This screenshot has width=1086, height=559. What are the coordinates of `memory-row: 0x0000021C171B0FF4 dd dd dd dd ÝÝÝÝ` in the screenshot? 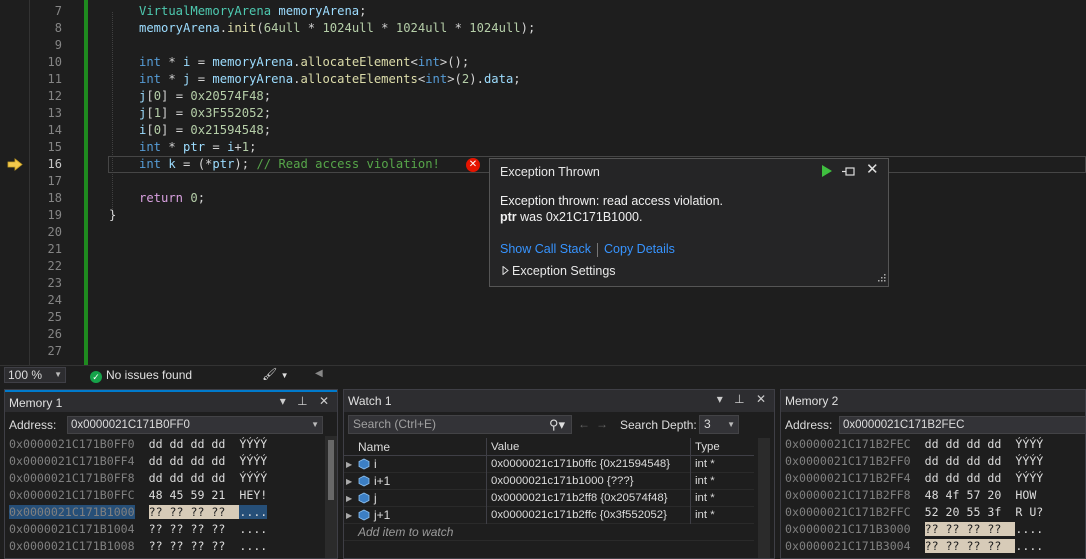 It's located at (138, 461).